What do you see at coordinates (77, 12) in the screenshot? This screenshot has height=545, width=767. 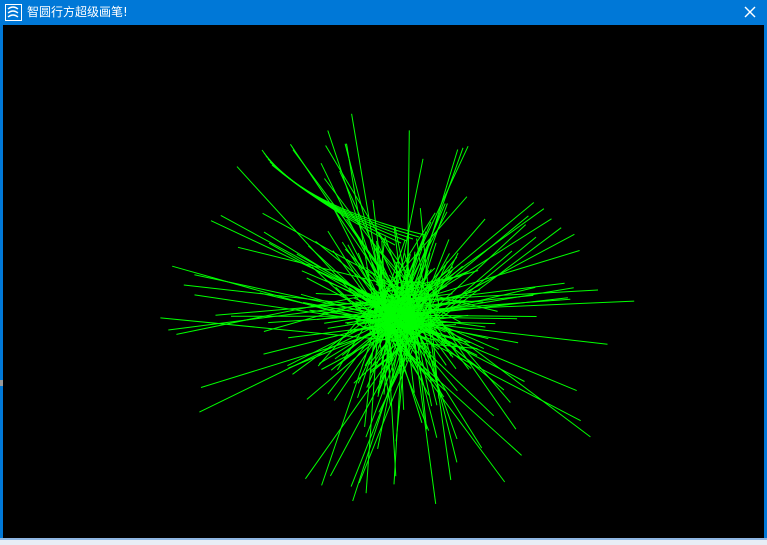 I see `window-title: 智圆行方超级画笔!` at bounding box center [77, 12].